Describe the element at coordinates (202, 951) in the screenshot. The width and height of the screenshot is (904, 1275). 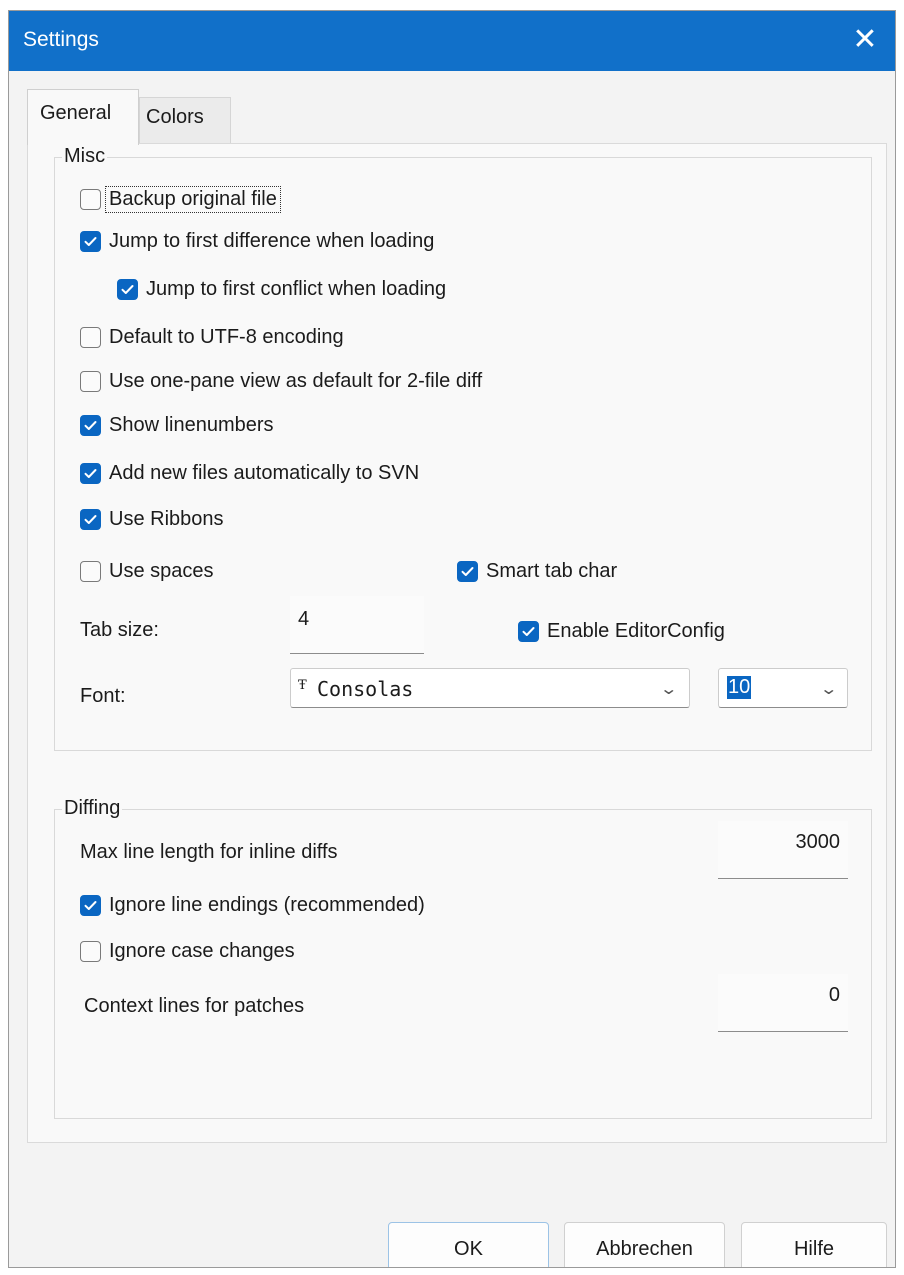
I see `ignore-case-label: Ignore case changes` at that location.